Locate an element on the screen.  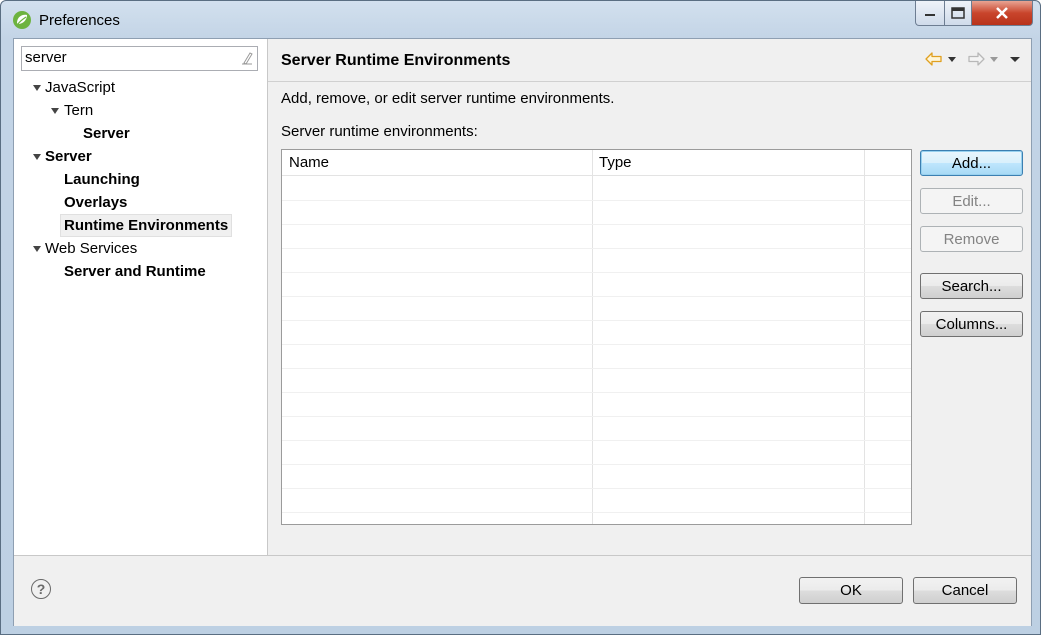
back-arrow-icon is located at coordinates (934, 59).